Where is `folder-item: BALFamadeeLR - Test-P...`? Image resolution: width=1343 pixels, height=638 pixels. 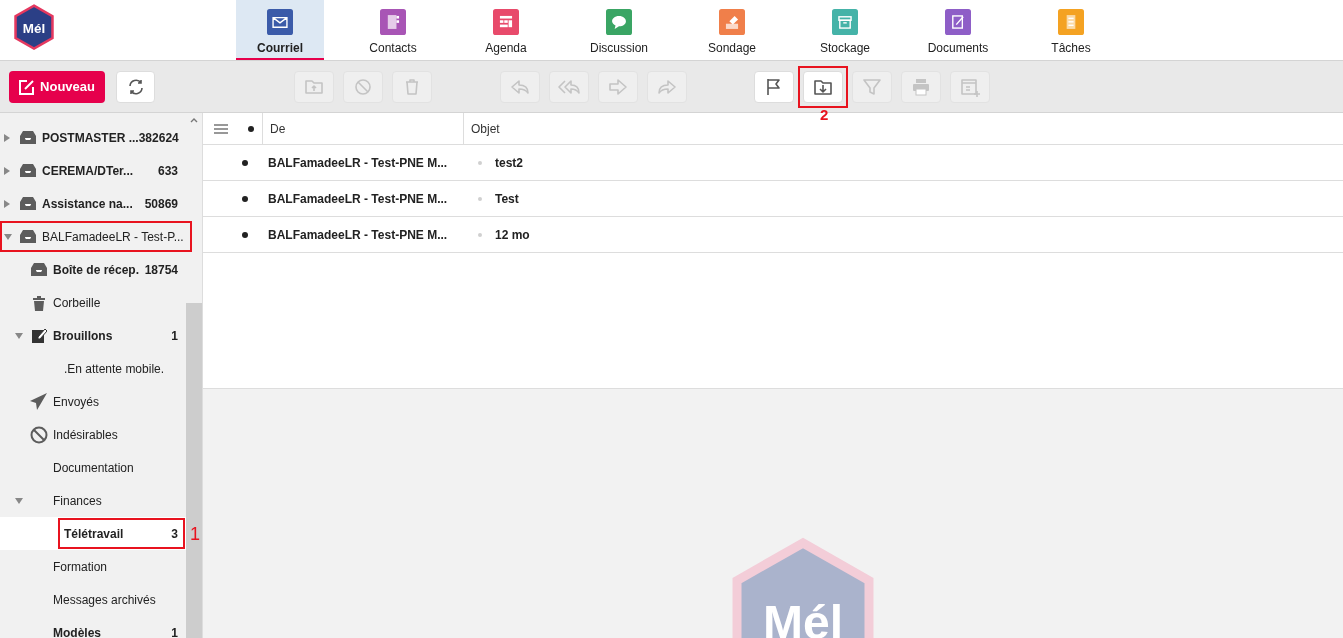
folder-item: BALFamadeeLR - Test-P... is located at coordinates (93, 236).